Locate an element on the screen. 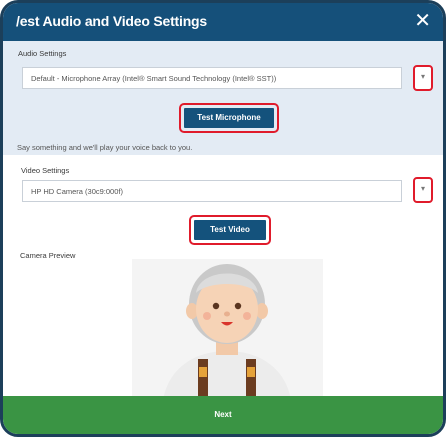  video-settings-label: Video Settings is located at coordinates (45, 170).